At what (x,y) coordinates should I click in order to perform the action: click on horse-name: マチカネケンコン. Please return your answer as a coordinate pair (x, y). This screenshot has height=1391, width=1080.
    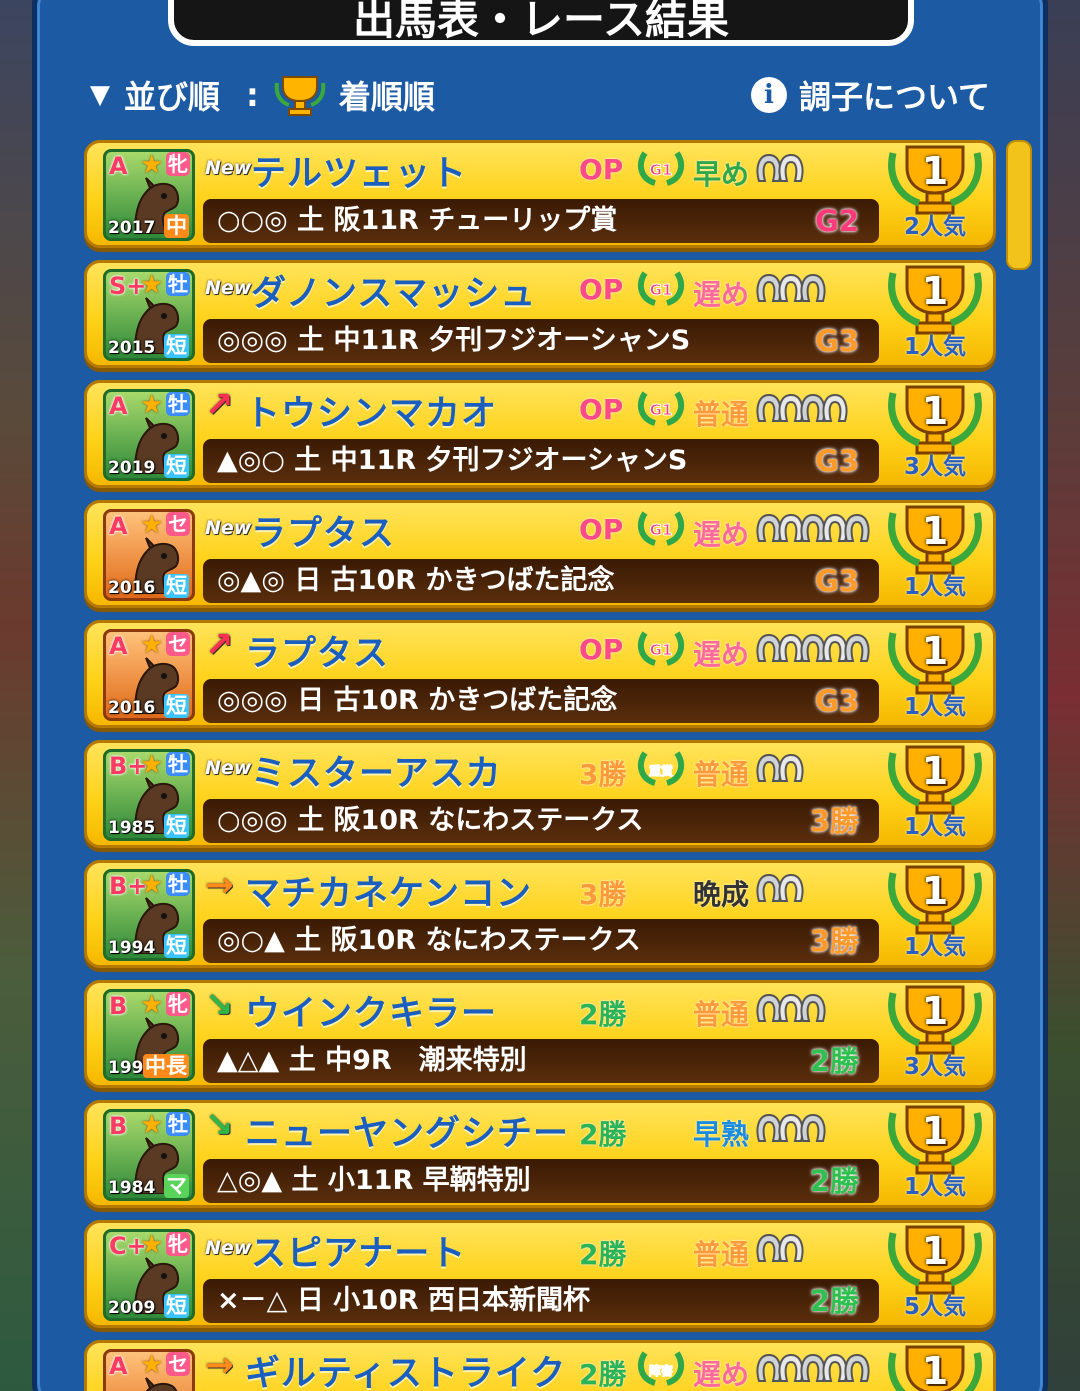
    Looking at the image, I should click on (388, 894).